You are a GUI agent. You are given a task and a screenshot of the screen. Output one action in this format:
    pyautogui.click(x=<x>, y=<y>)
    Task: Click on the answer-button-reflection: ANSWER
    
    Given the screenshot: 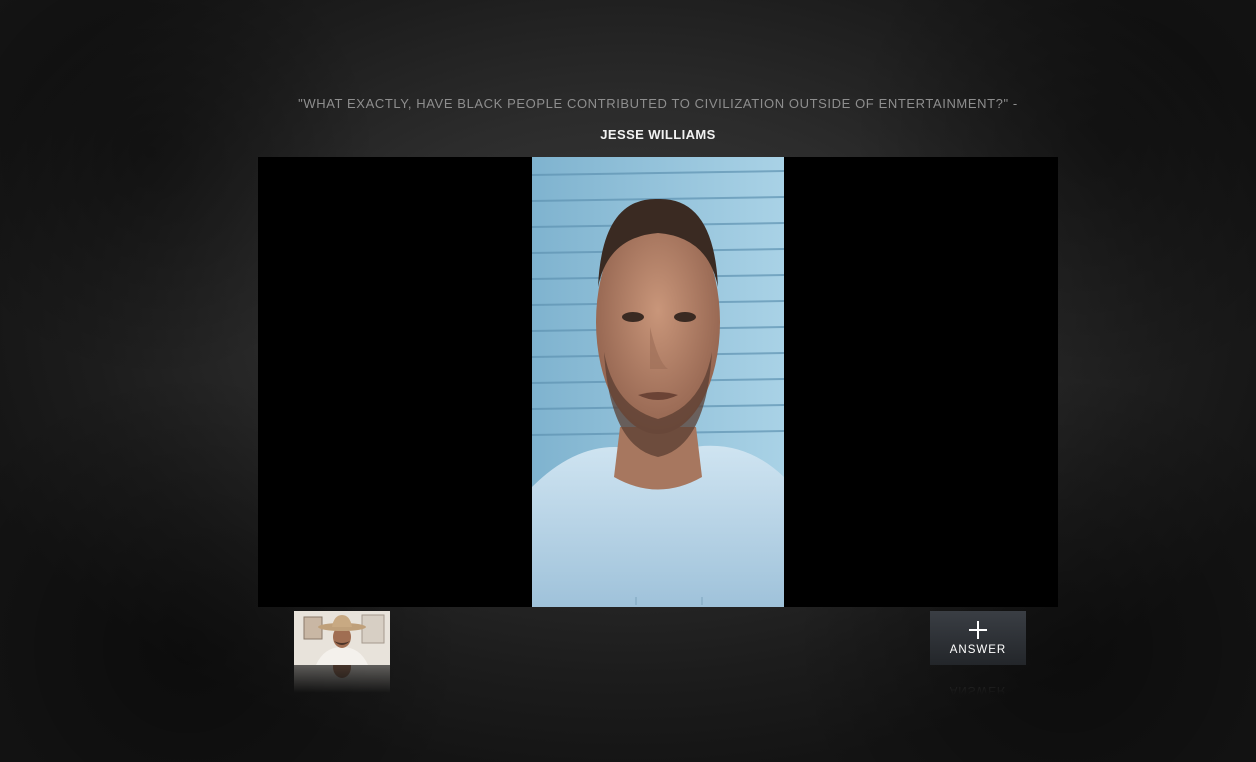 What is the action you would take?
    pyautogui.click(x=978, y=680)
    